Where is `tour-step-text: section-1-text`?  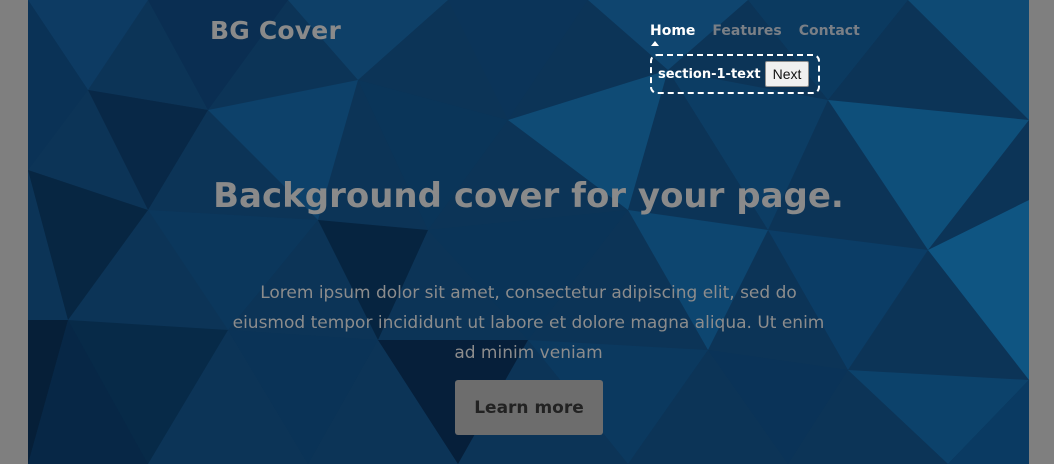
tour-step-text: section-1-text is located at coordinates (709, 74).